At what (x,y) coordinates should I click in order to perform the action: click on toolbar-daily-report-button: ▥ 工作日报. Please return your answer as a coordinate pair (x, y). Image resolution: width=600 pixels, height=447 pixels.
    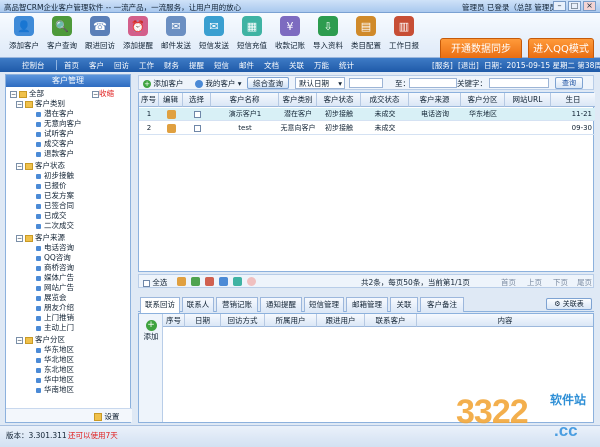
    Looking at the image, I should click on (404, 36).